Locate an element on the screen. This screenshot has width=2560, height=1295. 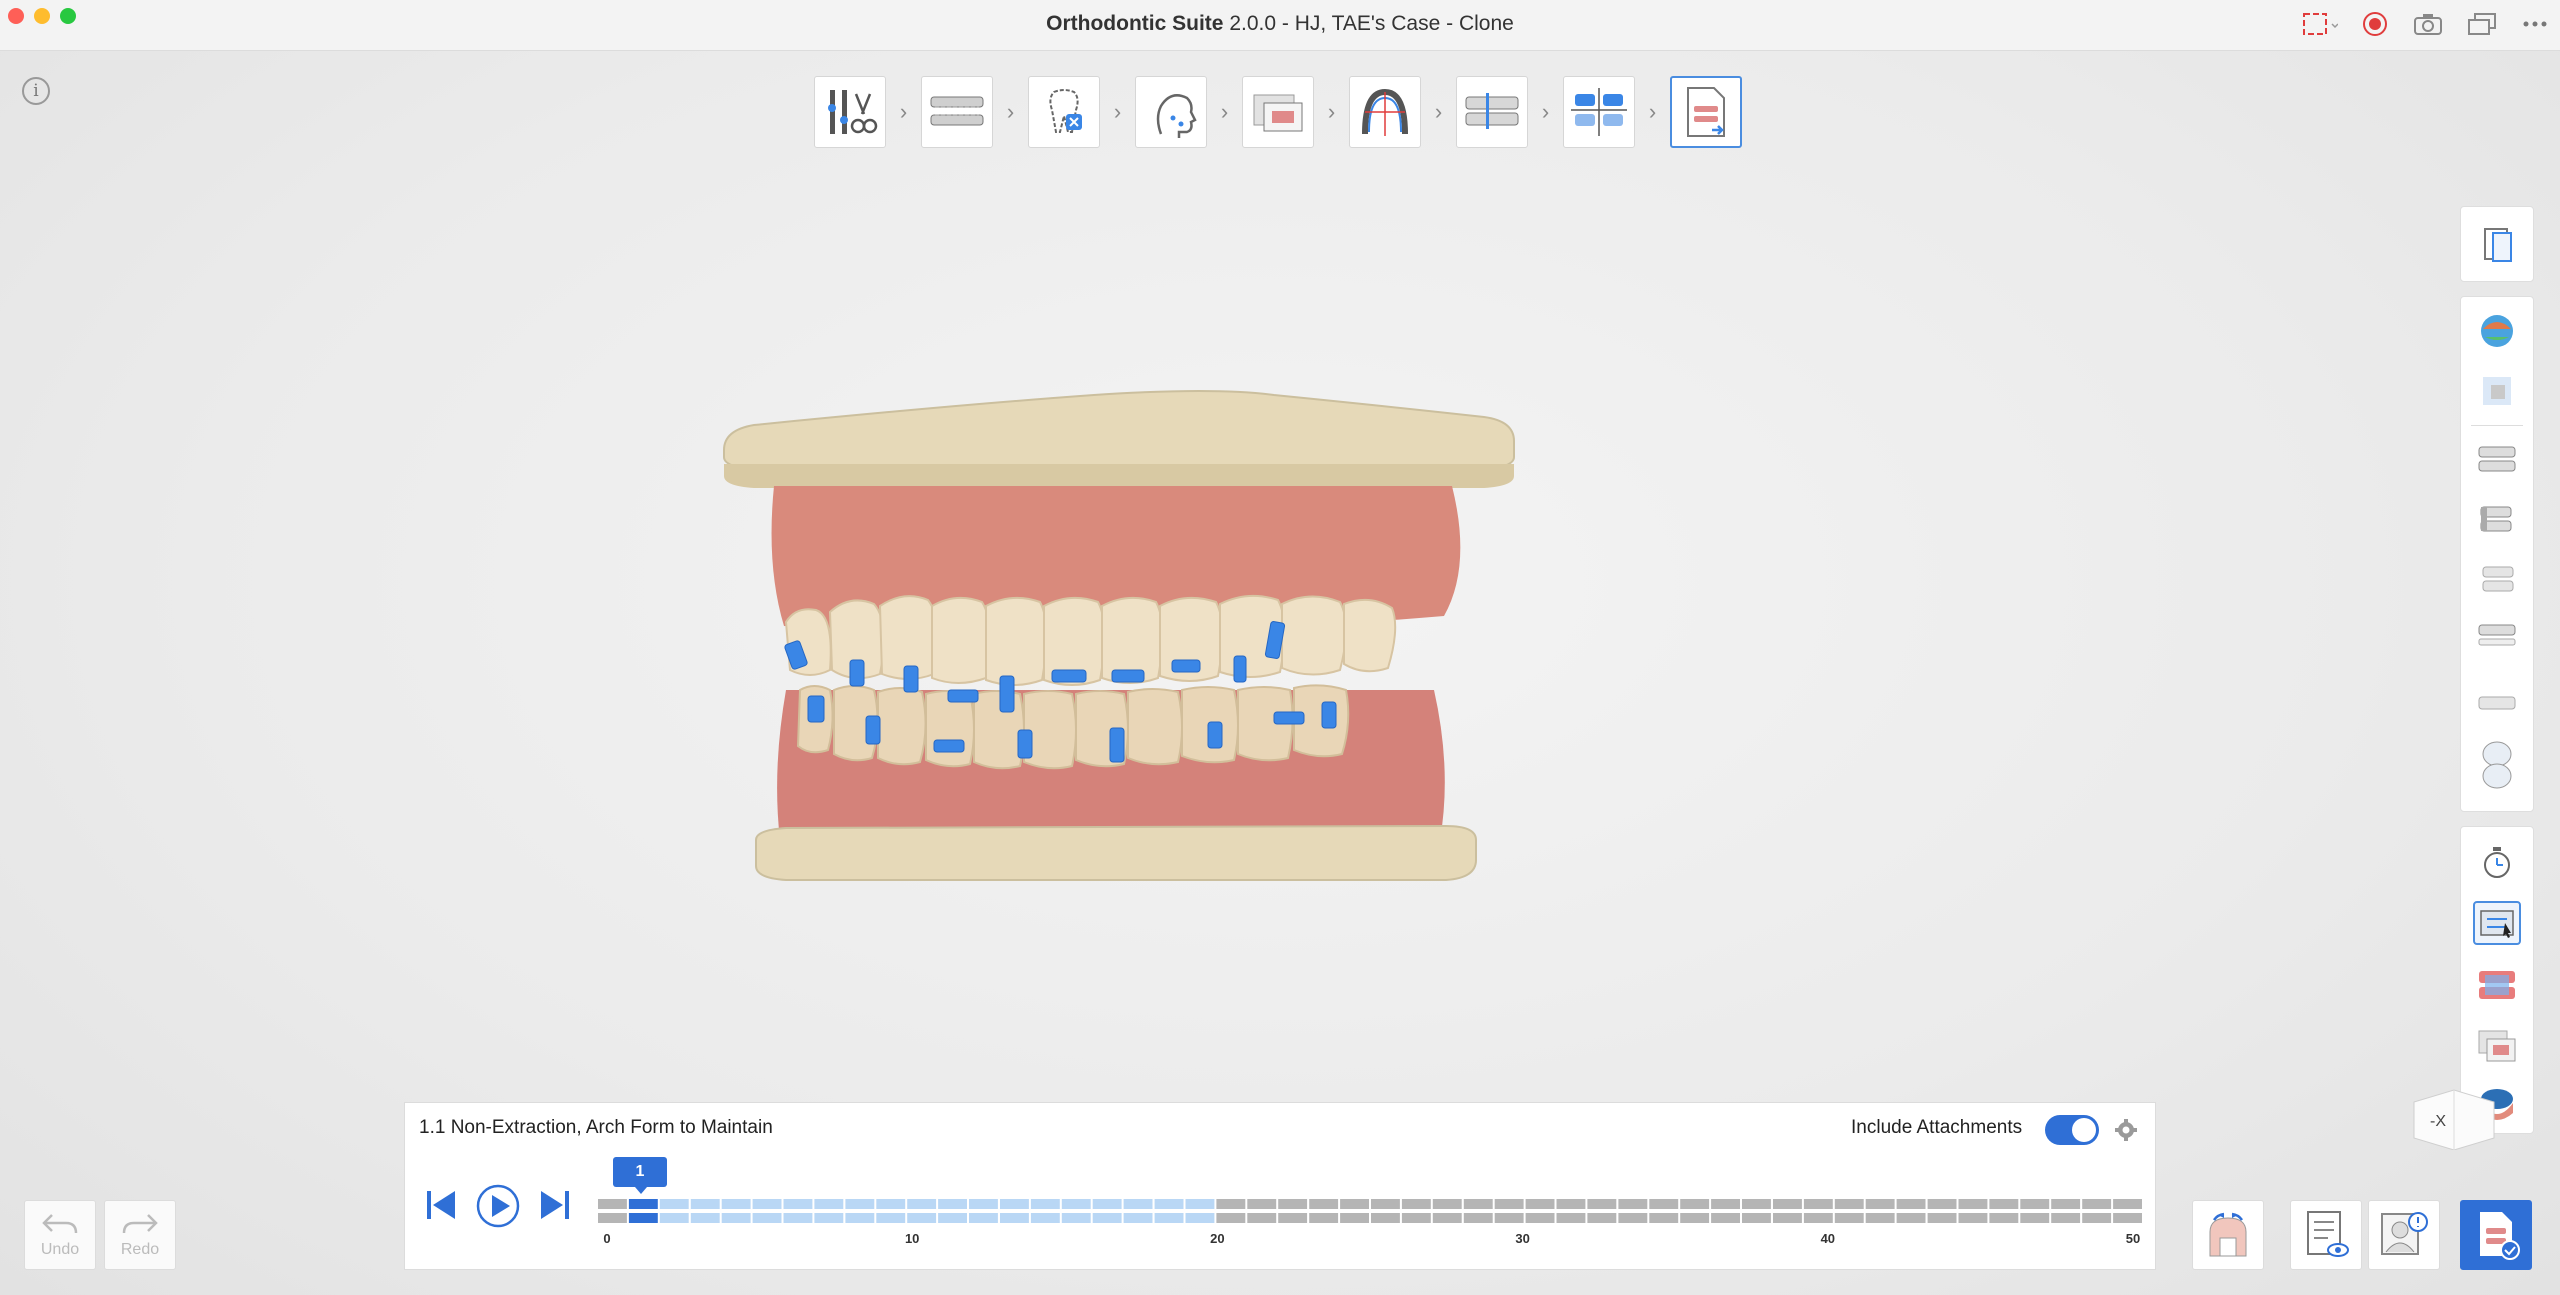
timer-icon is located at coordinates (2497, 863).